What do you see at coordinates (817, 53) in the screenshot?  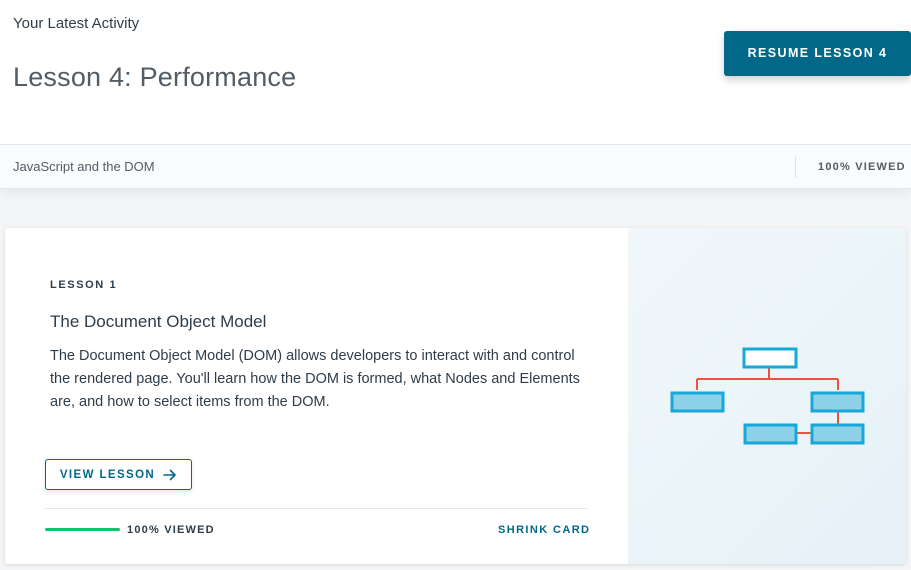 I see `resume-lesson-button: RESUME LESSON 4` at bounding box center [817, 53].